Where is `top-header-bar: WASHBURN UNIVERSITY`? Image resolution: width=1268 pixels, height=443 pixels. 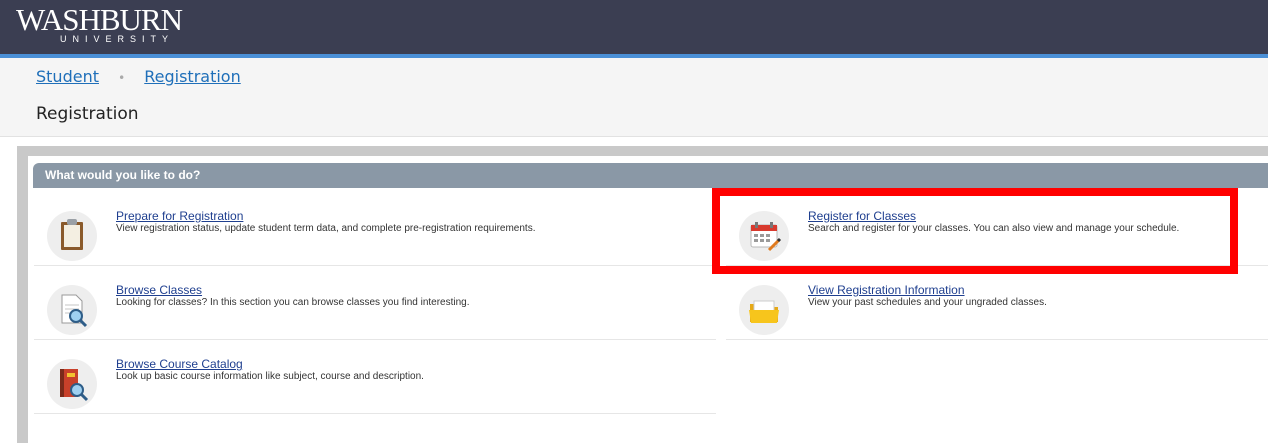 top-header-bar: WASHBURN UNIVERSITY is located at coordinates (634, 27).